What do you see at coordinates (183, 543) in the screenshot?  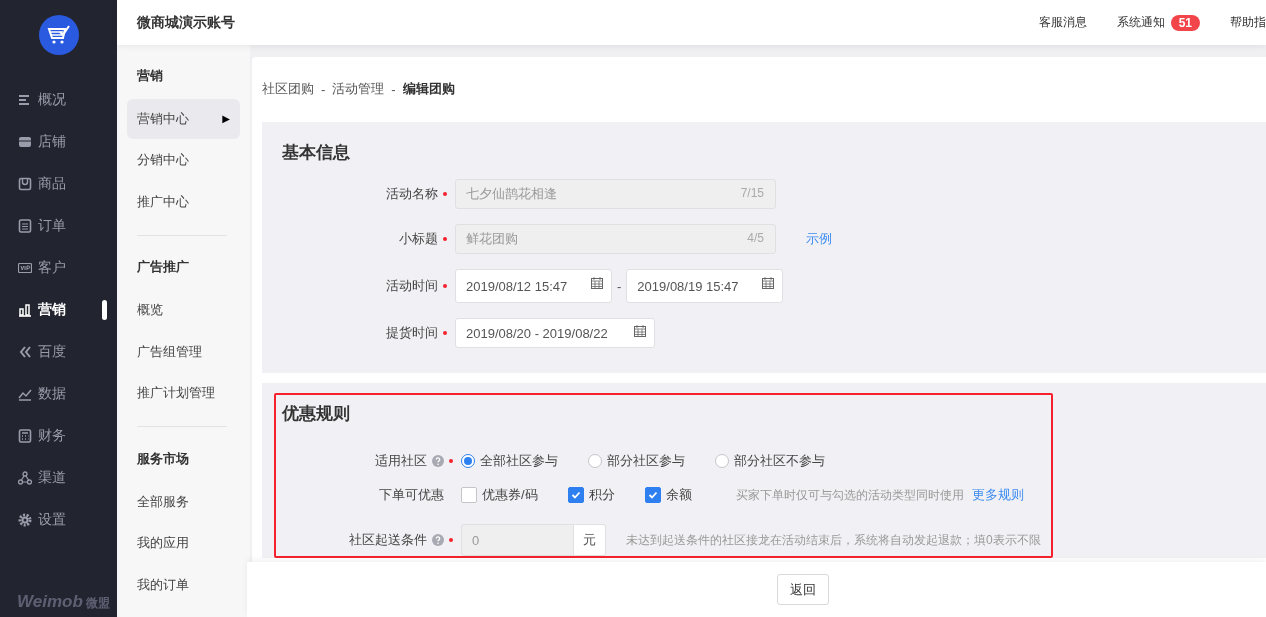 I see `submenu-item: 我的应用` at bounding box center [183, 543].